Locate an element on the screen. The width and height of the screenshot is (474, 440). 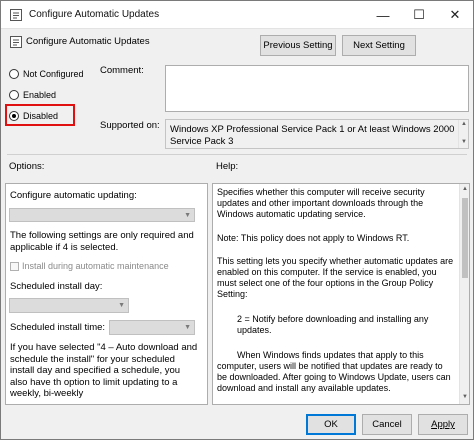
maximize-icon: ☐ is located at coordinates (419, 15).